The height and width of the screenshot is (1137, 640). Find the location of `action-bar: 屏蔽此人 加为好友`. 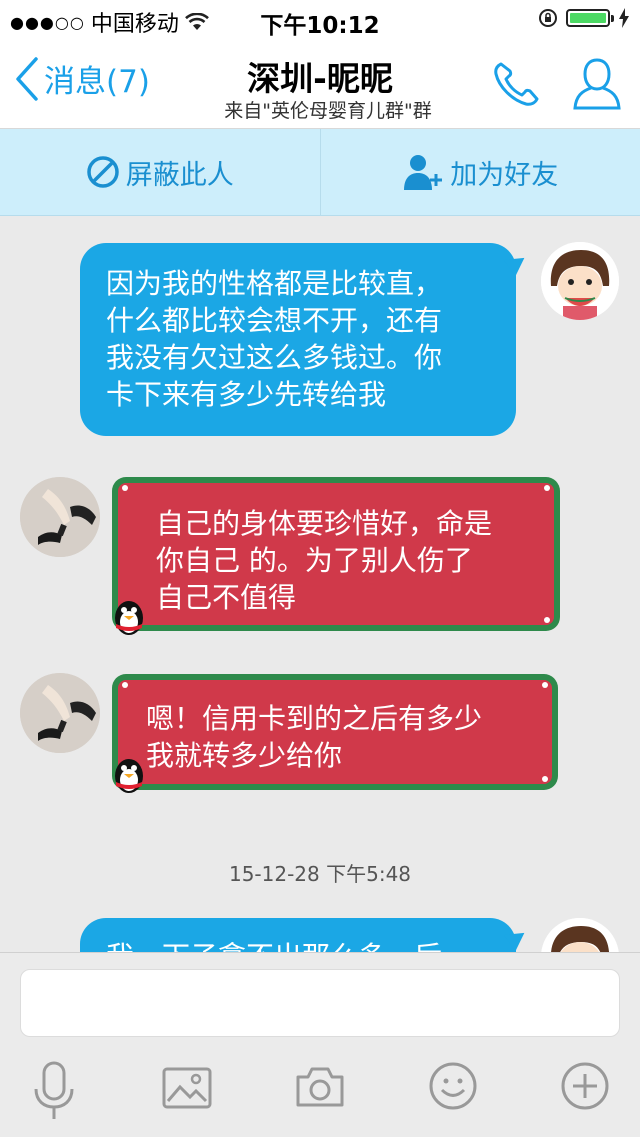

action-bar: 屏蔽此人 加为好友 is located at coordinates (320, 172).